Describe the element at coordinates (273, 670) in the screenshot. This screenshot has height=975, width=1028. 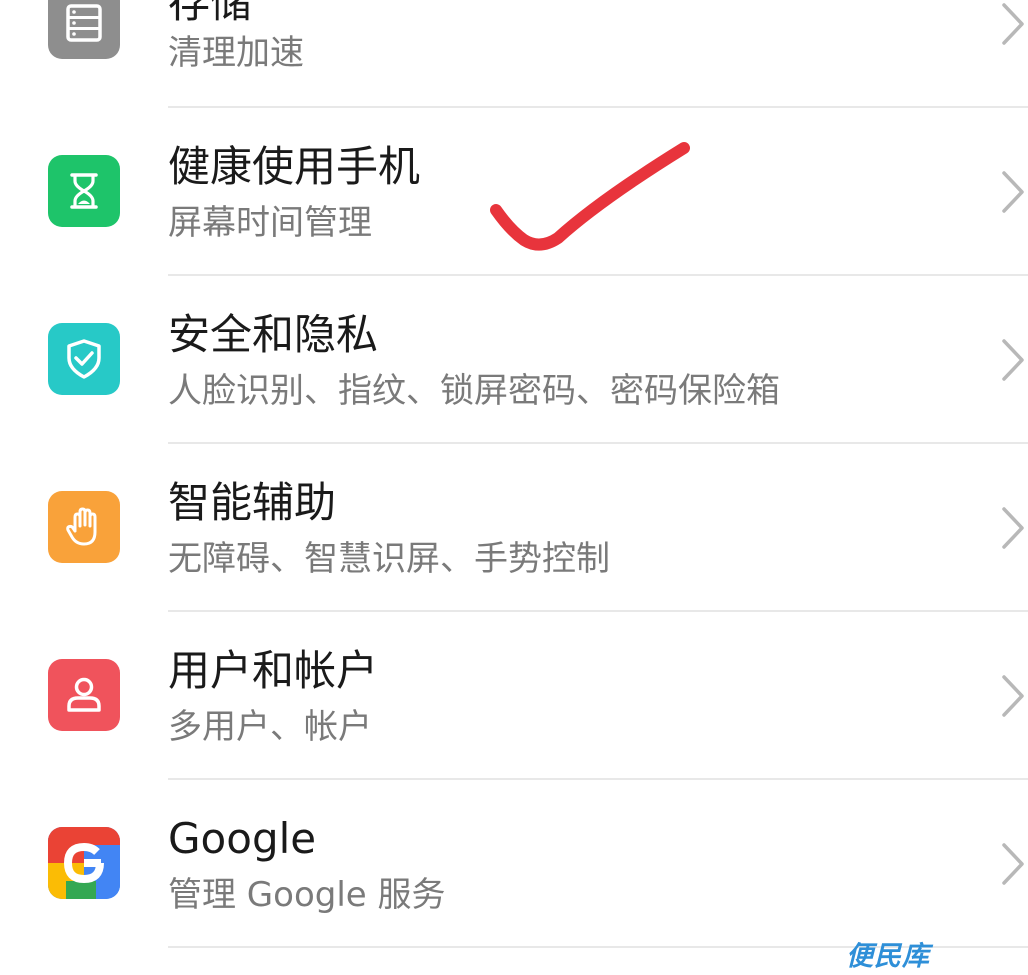
I see `settings-item-title: 用户和帐户` at that location.